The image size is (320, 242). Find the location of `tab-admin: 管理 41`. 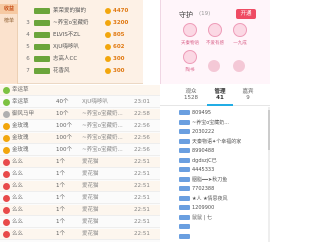

tab-admin: 管理 41 is located at coordinates (220, 95).